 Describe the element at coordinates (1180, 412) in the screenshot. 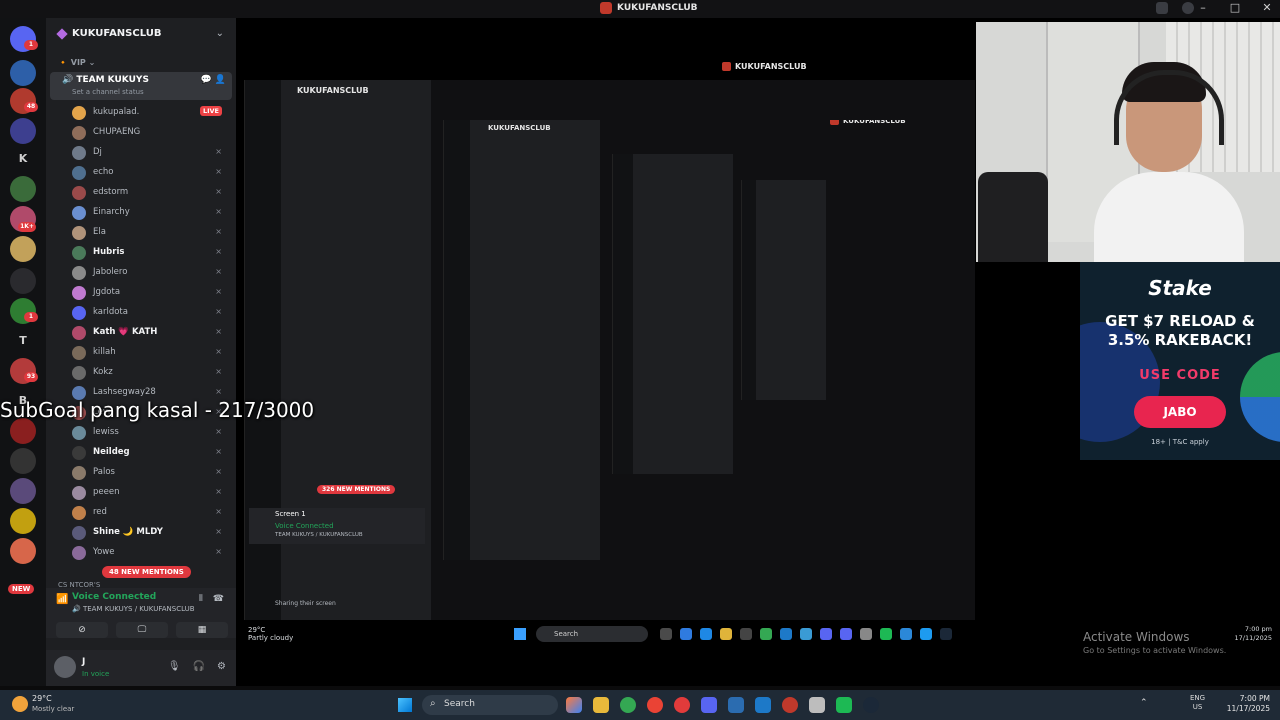

I see `promo-code-button: JABO` at that location.